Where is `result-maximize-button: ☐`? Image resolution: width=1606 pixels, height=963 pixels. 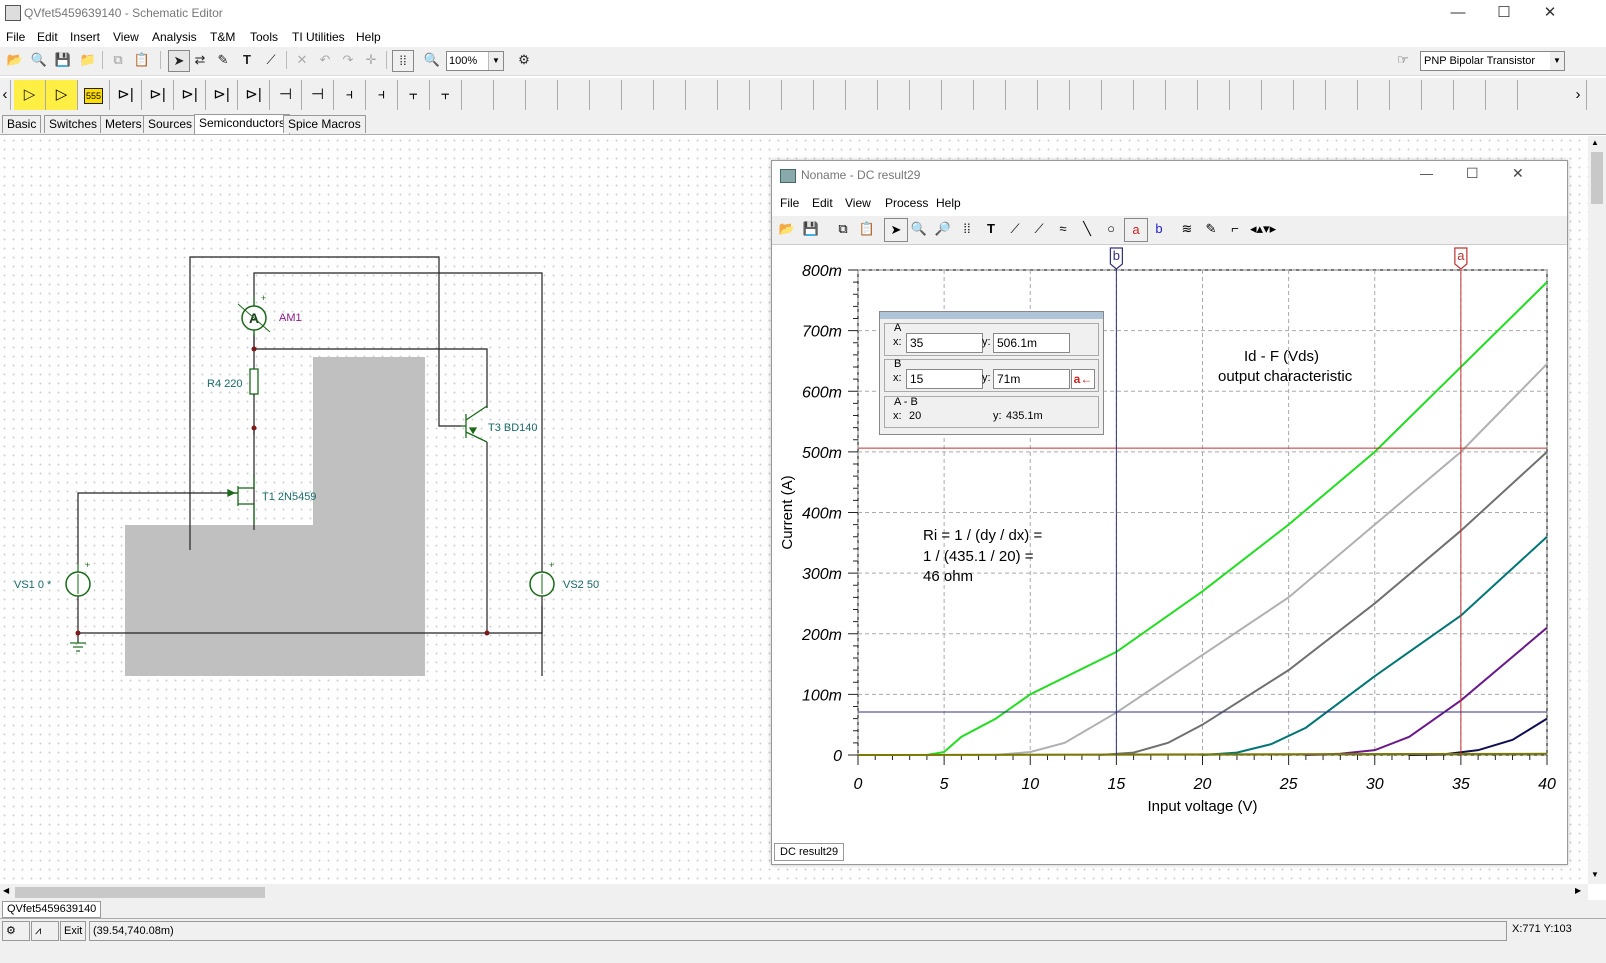
result-maximize-button: ☐ is located at coordinates (1472, 173).